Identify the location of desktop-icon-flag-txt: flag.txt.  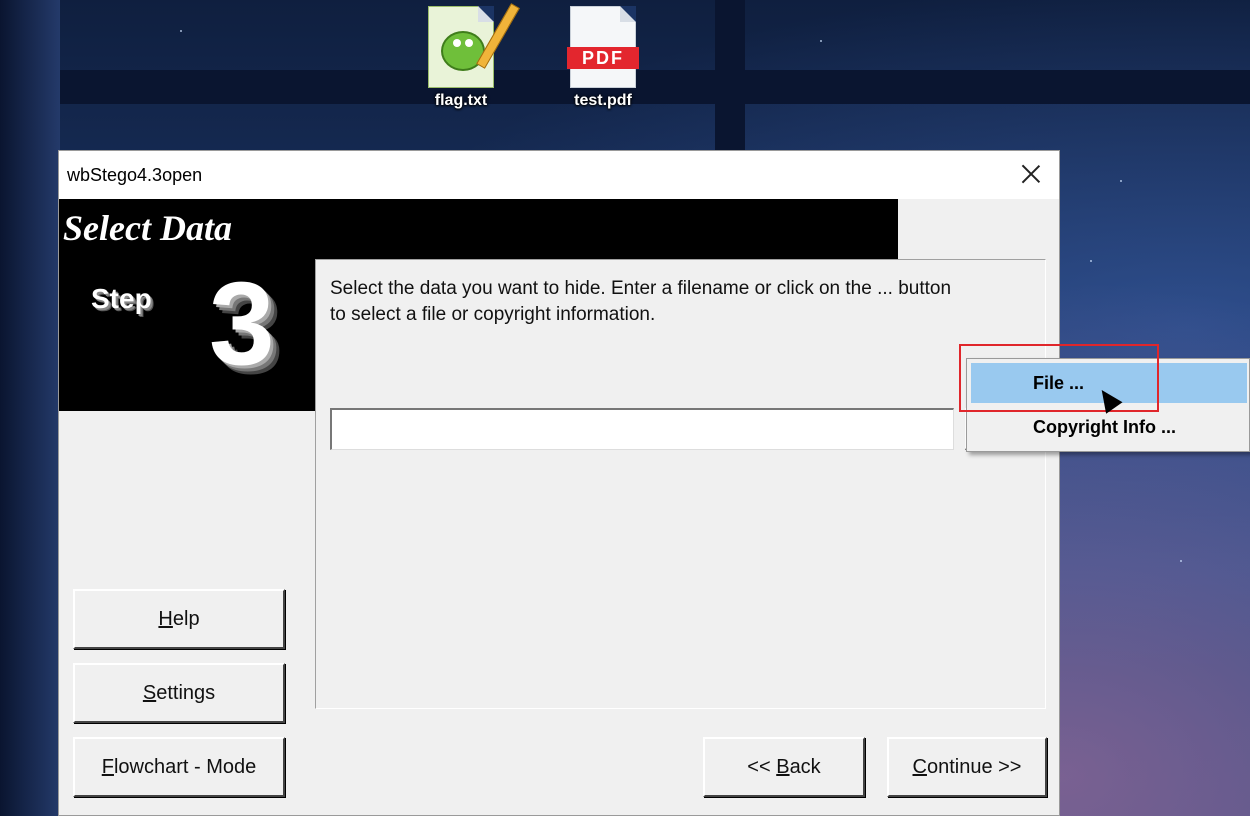
(463, 56).